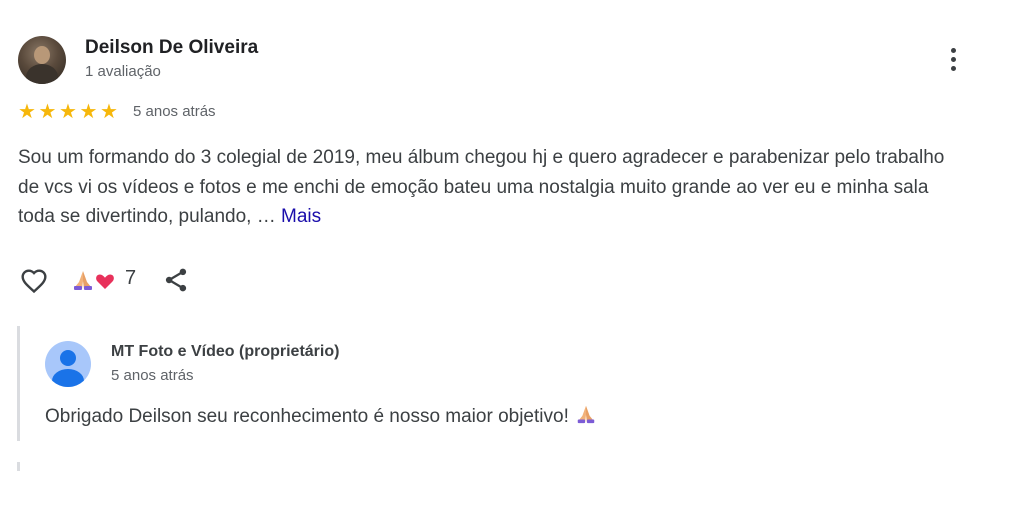 Image resolution: width=1024 pixels, height=523 pixels. Describe the element at coordinates (42, 74) in the screenshot. I see `avatar-body` at that location.